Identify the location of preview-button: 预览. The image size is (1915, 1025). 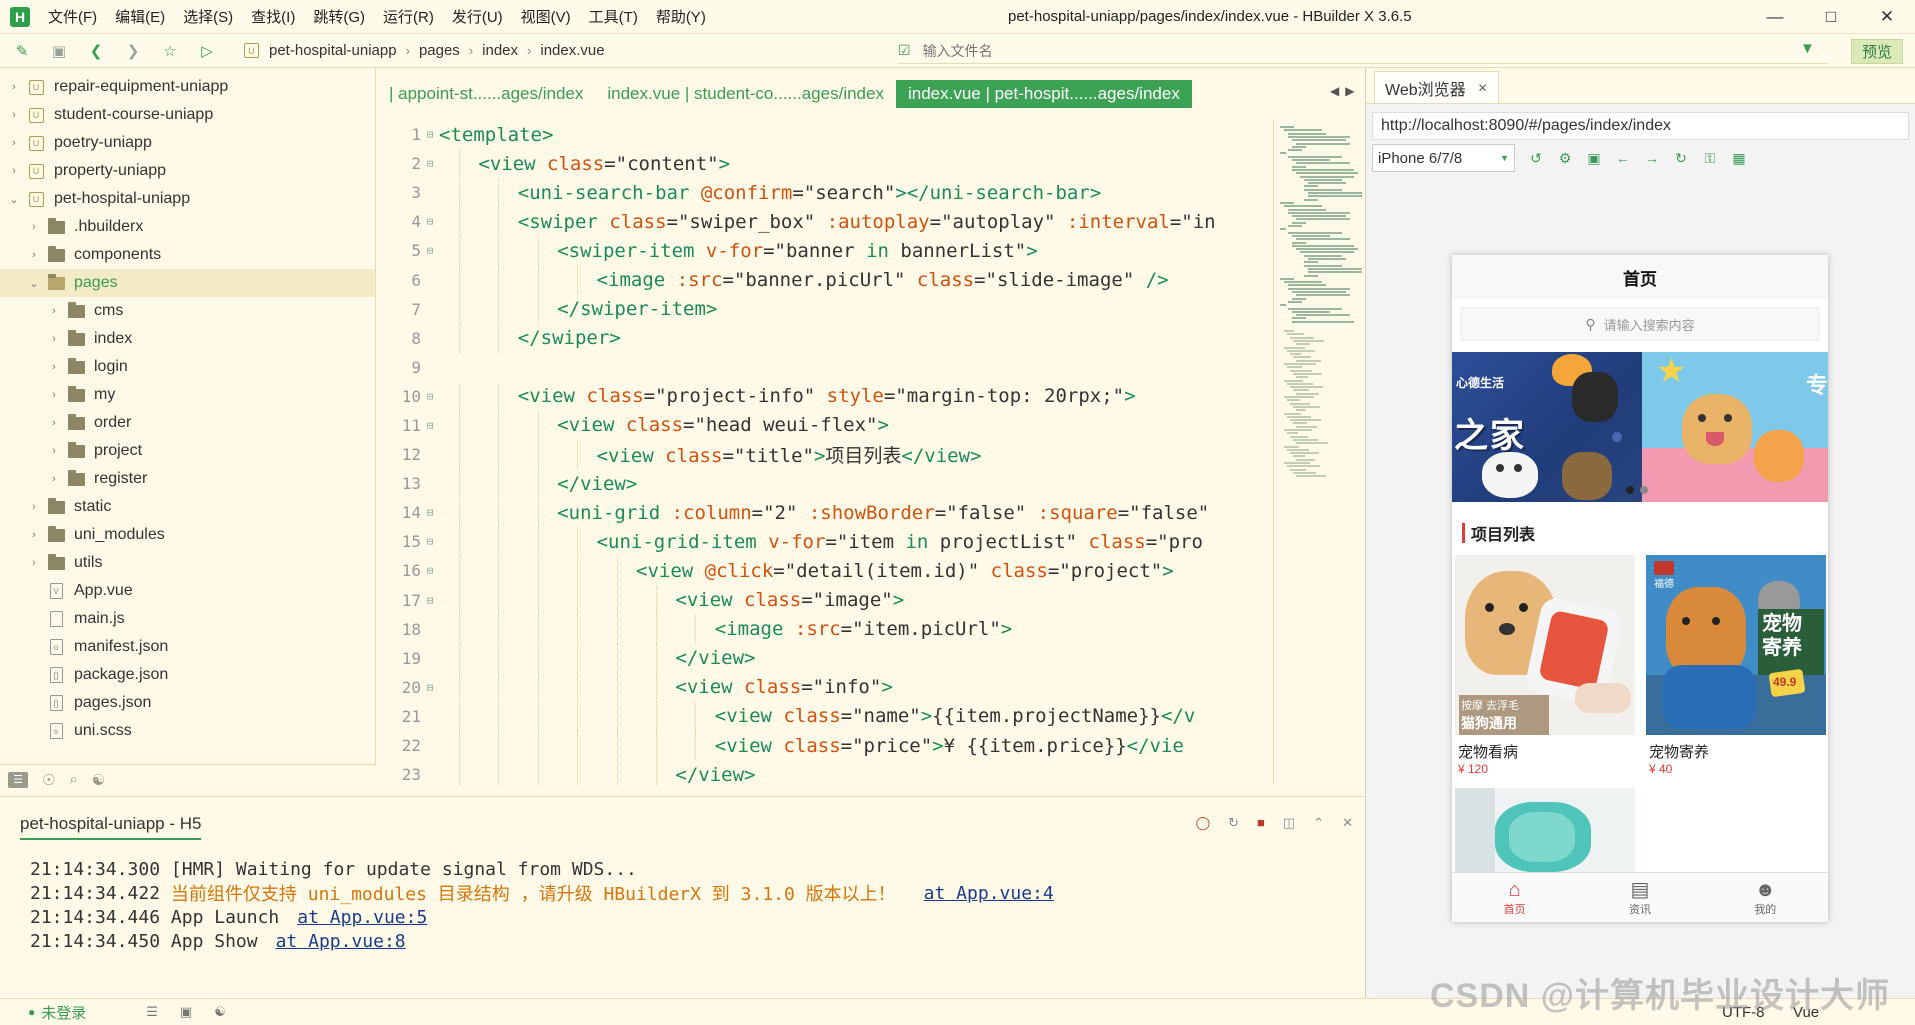
(1877, 51).